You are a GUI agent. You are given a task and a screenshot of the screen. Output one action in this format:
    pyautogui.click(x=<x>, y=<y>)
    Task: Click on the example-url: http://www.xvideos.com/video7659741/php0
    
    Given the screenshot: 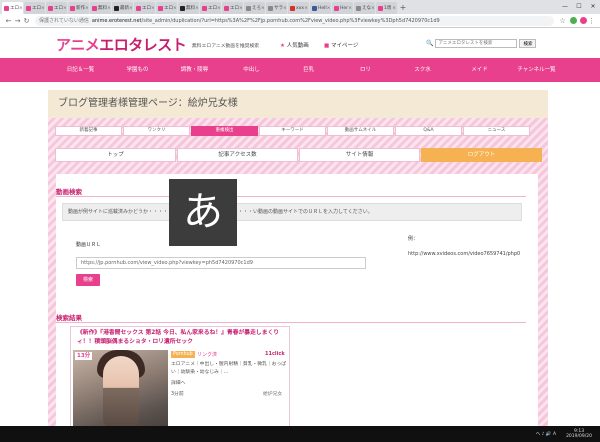 What is the action you would take?
    pyautogui.click(x=464, y=254)
    